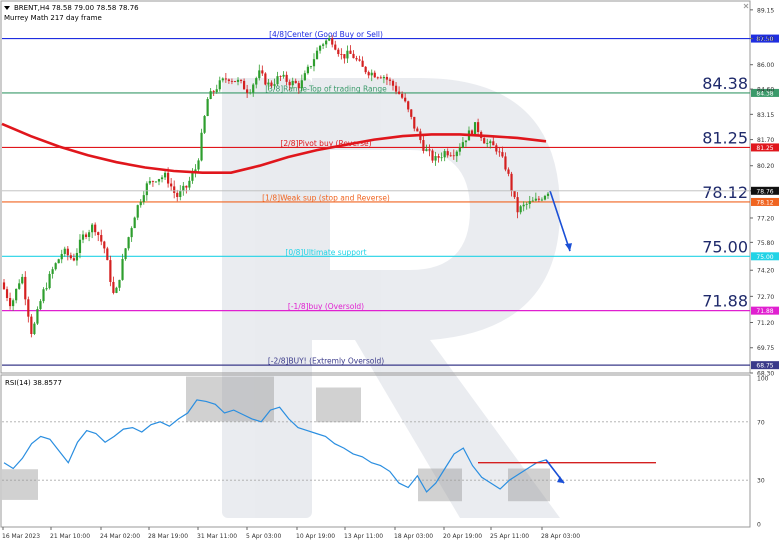 Image resolution: width=782 pixels, height=544 pixels. I want to click on dropdown-triangle-icon, so click(7, 8).